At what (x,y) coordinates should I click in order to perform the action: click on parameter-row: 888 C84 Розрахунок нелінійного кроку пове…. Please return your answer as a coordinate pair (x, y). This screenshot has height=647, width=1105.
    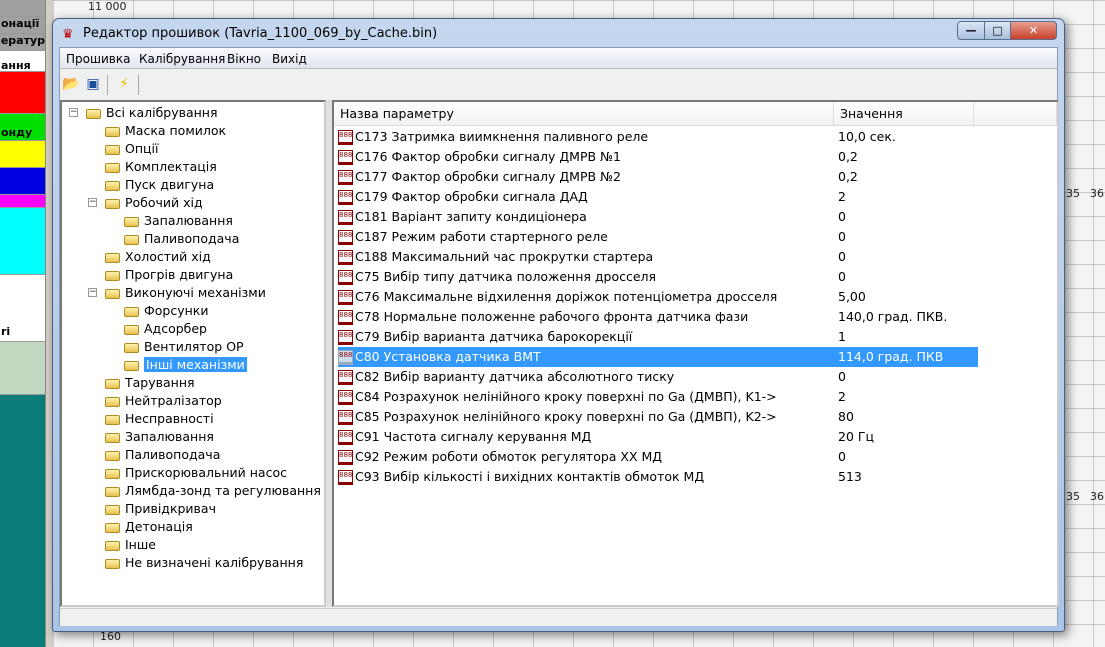
    Looking at the image, I should click on (658, 397).